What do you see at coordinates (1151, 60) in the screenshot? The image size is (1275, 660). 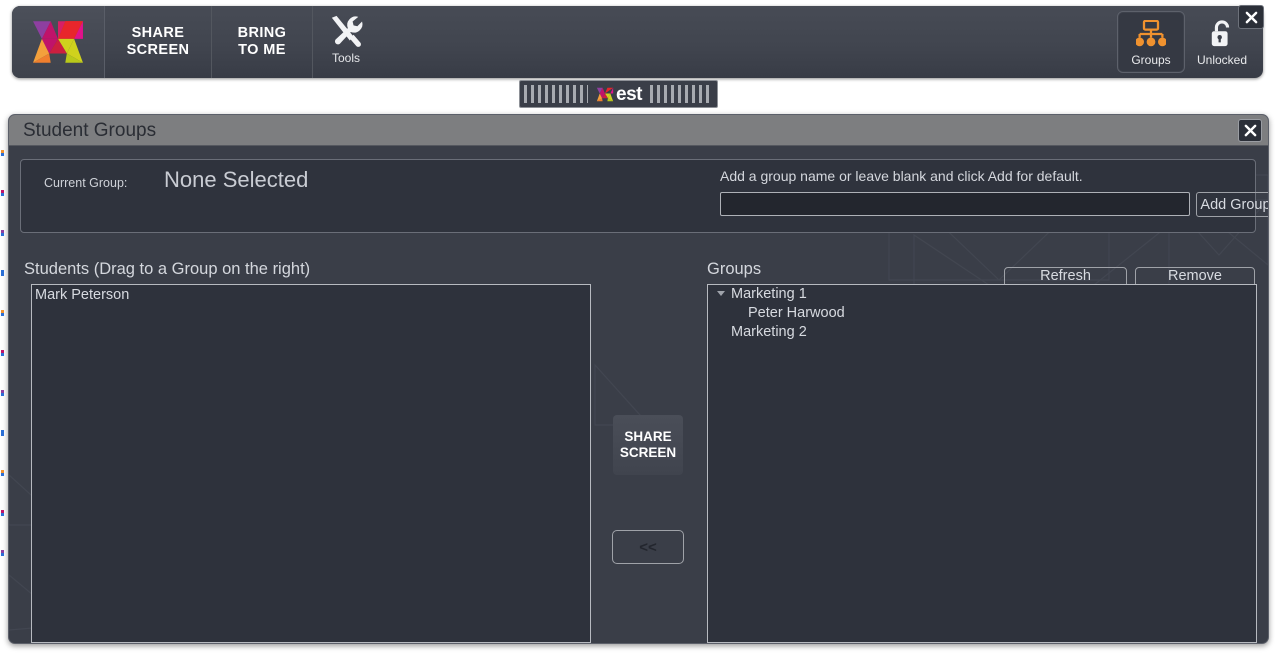 I see `toolbar-groups-label: Groups` at bounding box center [1151, 60].